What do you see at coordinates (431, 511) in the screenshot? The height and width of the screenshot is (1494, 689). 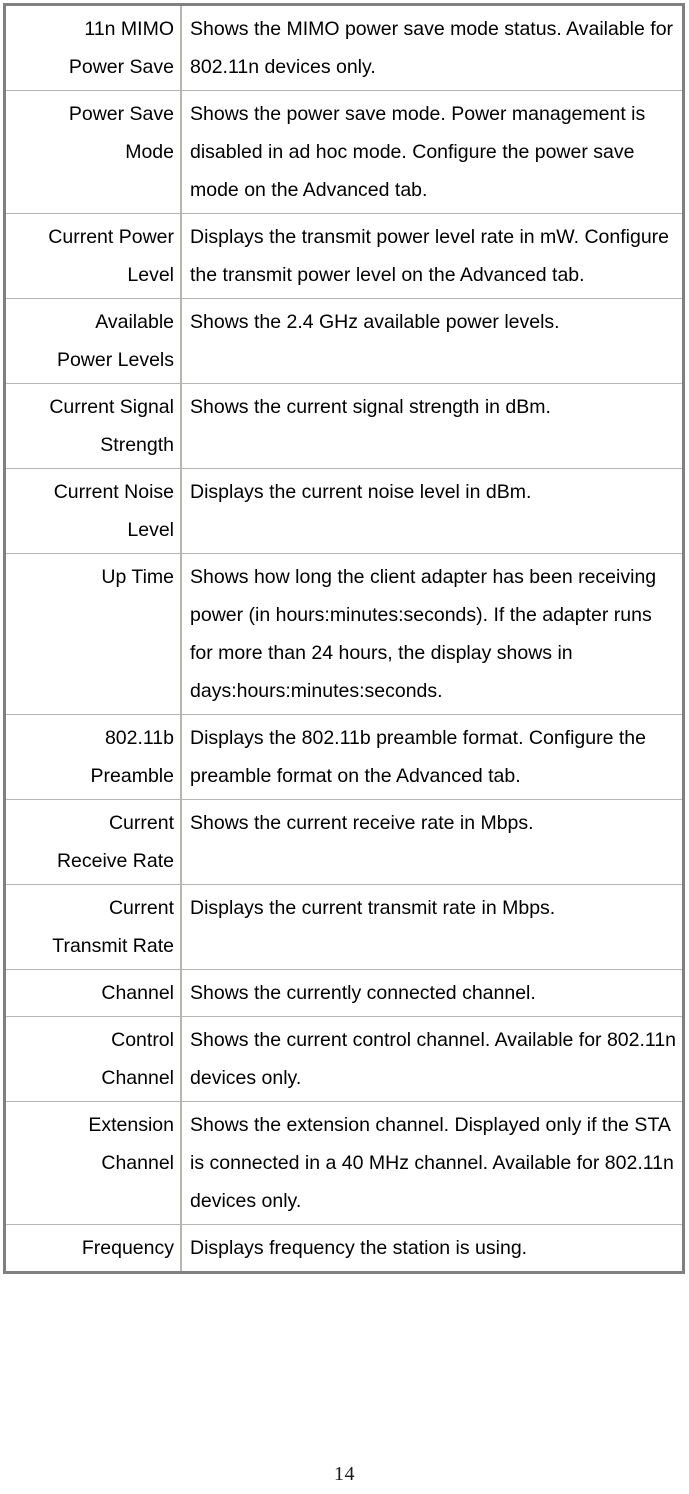 I see `table-cell-description: Displays the current noise level in dBm.` at bounding box center [431, 511].